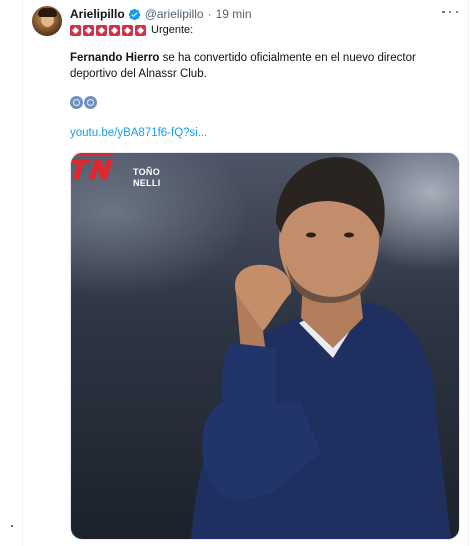  I want to click on tn-logo-text: TOÑO NELLI, so click(147, 178).